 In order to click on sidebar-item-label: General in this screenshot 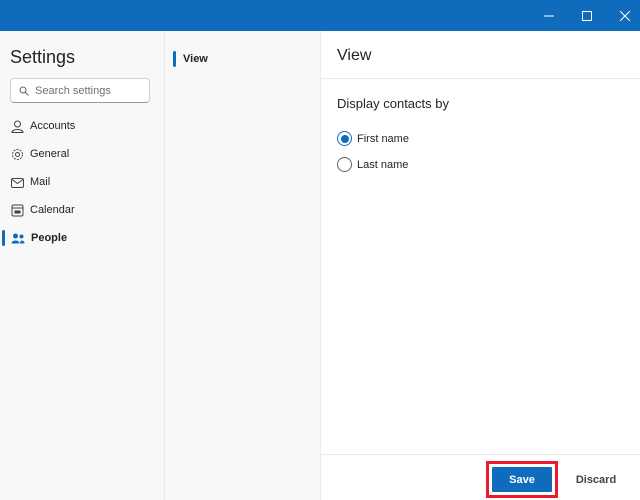, I will do `click(50, 154)`.